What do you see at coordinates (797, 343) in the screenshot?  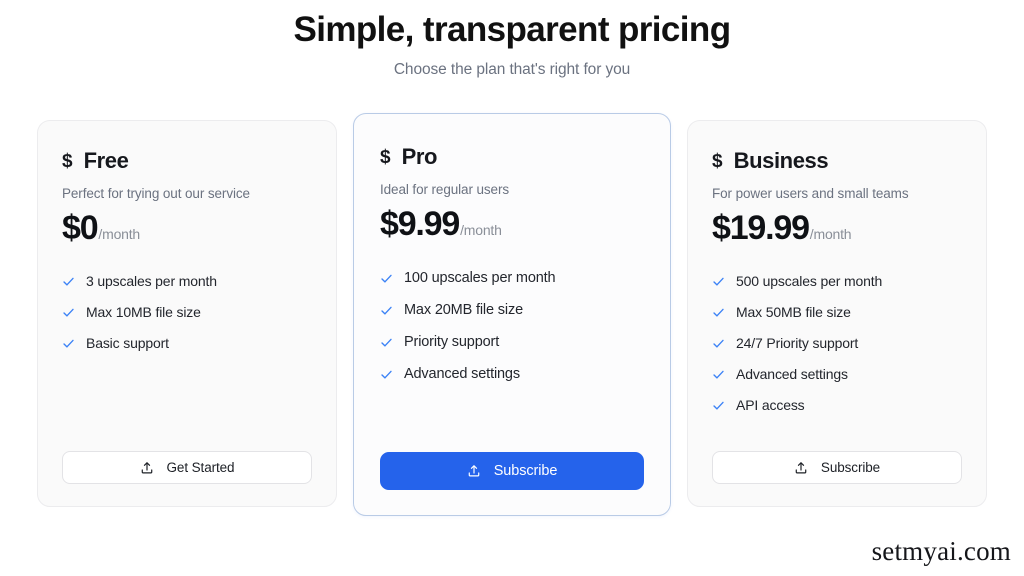 I see `feature-label: 24/7 Priority support` at bounding box center [797, 343].